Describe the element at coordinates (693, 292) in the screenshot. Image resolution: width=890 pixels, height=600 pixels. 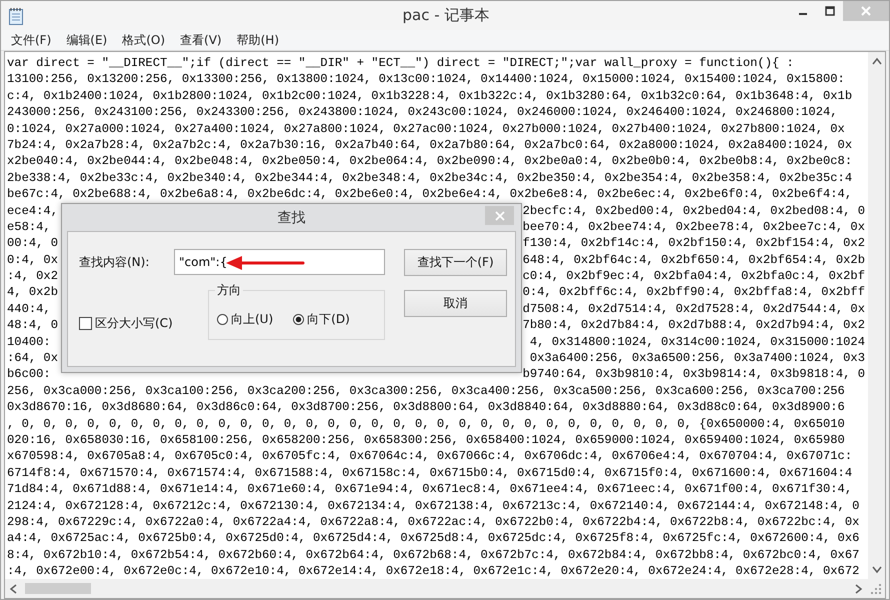
I see `text-line: 0:4, 0x2bff6c:4, 0x2bff90:4, 0x2bffa8:4, 0x2bff` at that location.